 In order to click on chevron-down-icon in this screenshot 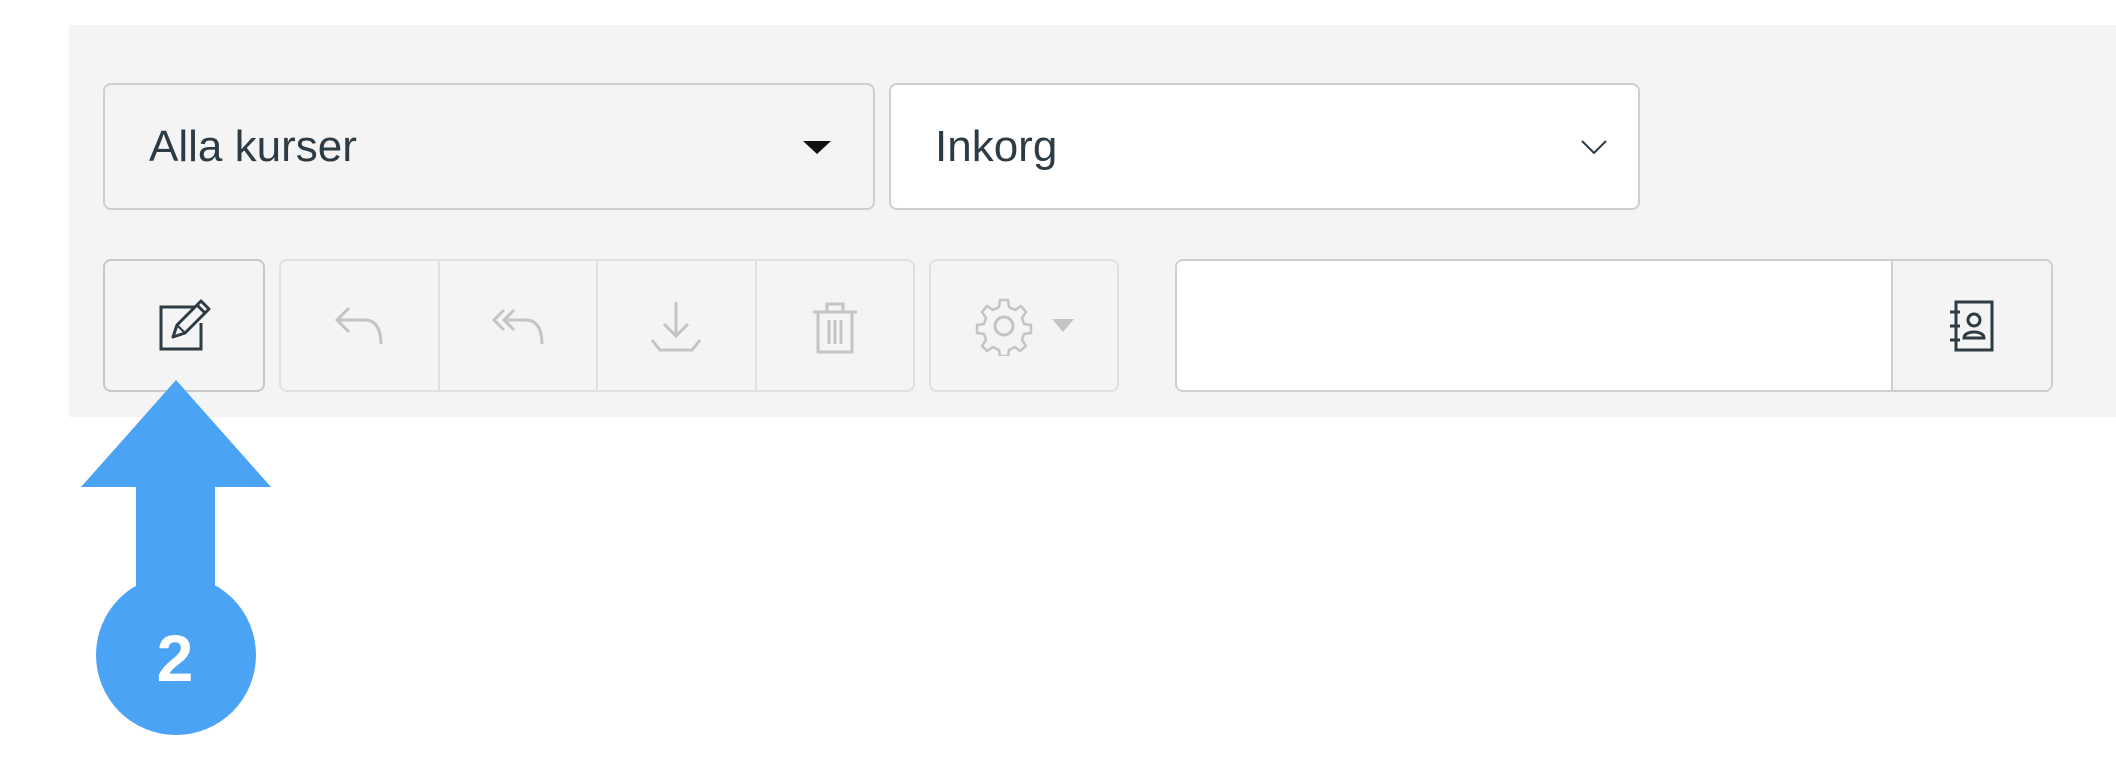, I will do `click(1594, 147)`.